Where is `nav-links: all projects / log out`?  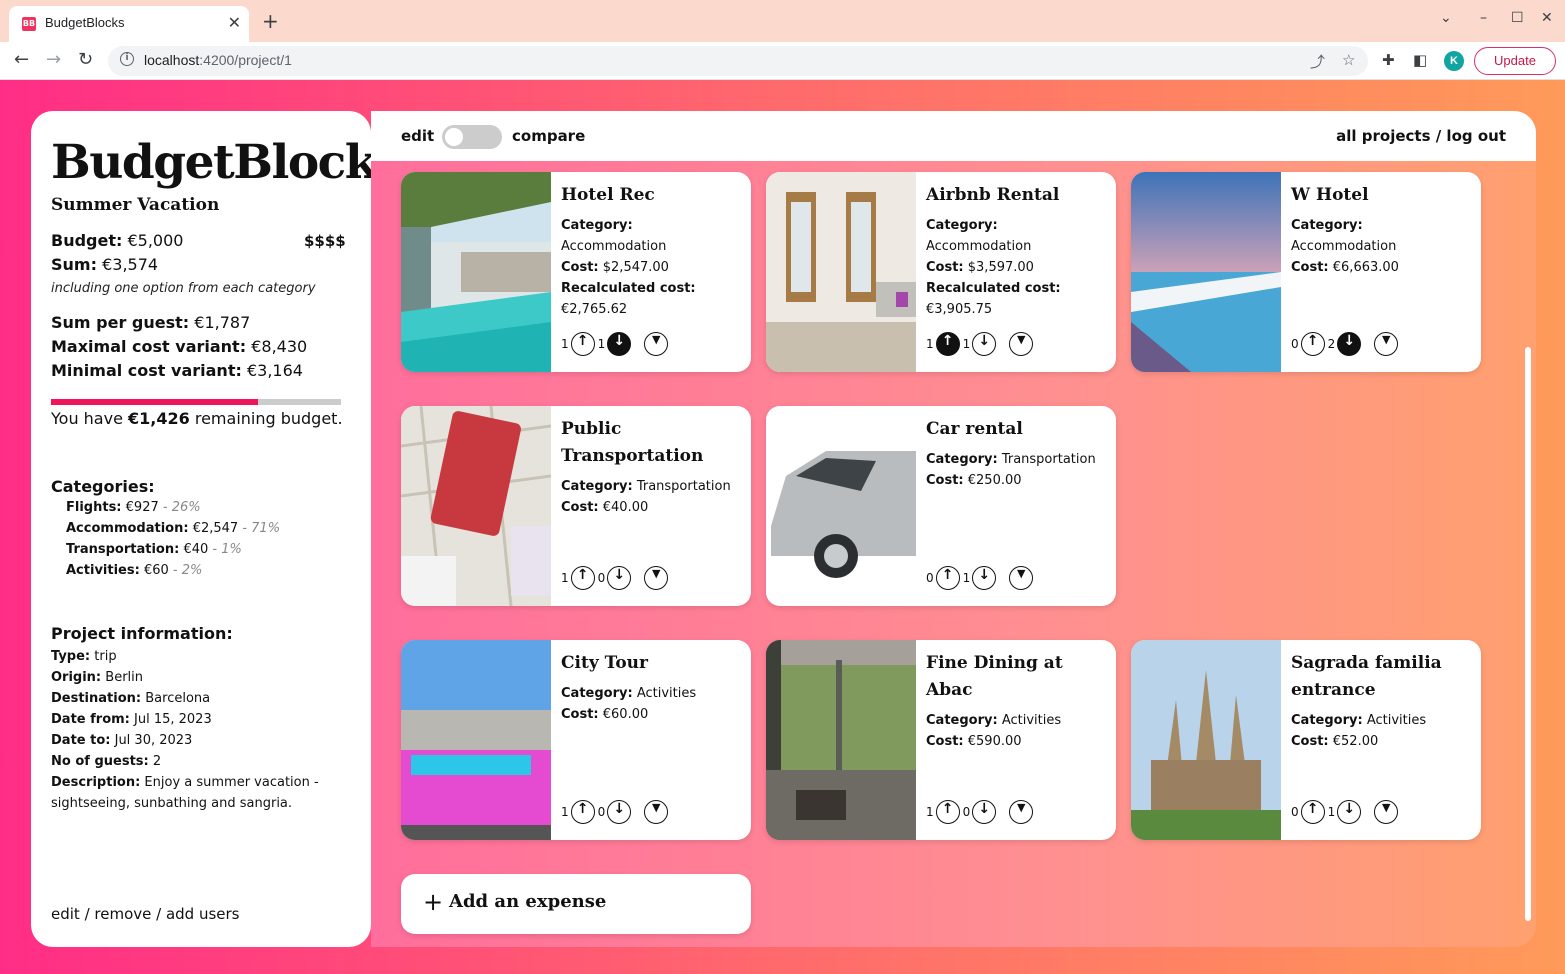
nav-links: all projects / log out is located at coordinates (1421, 136).